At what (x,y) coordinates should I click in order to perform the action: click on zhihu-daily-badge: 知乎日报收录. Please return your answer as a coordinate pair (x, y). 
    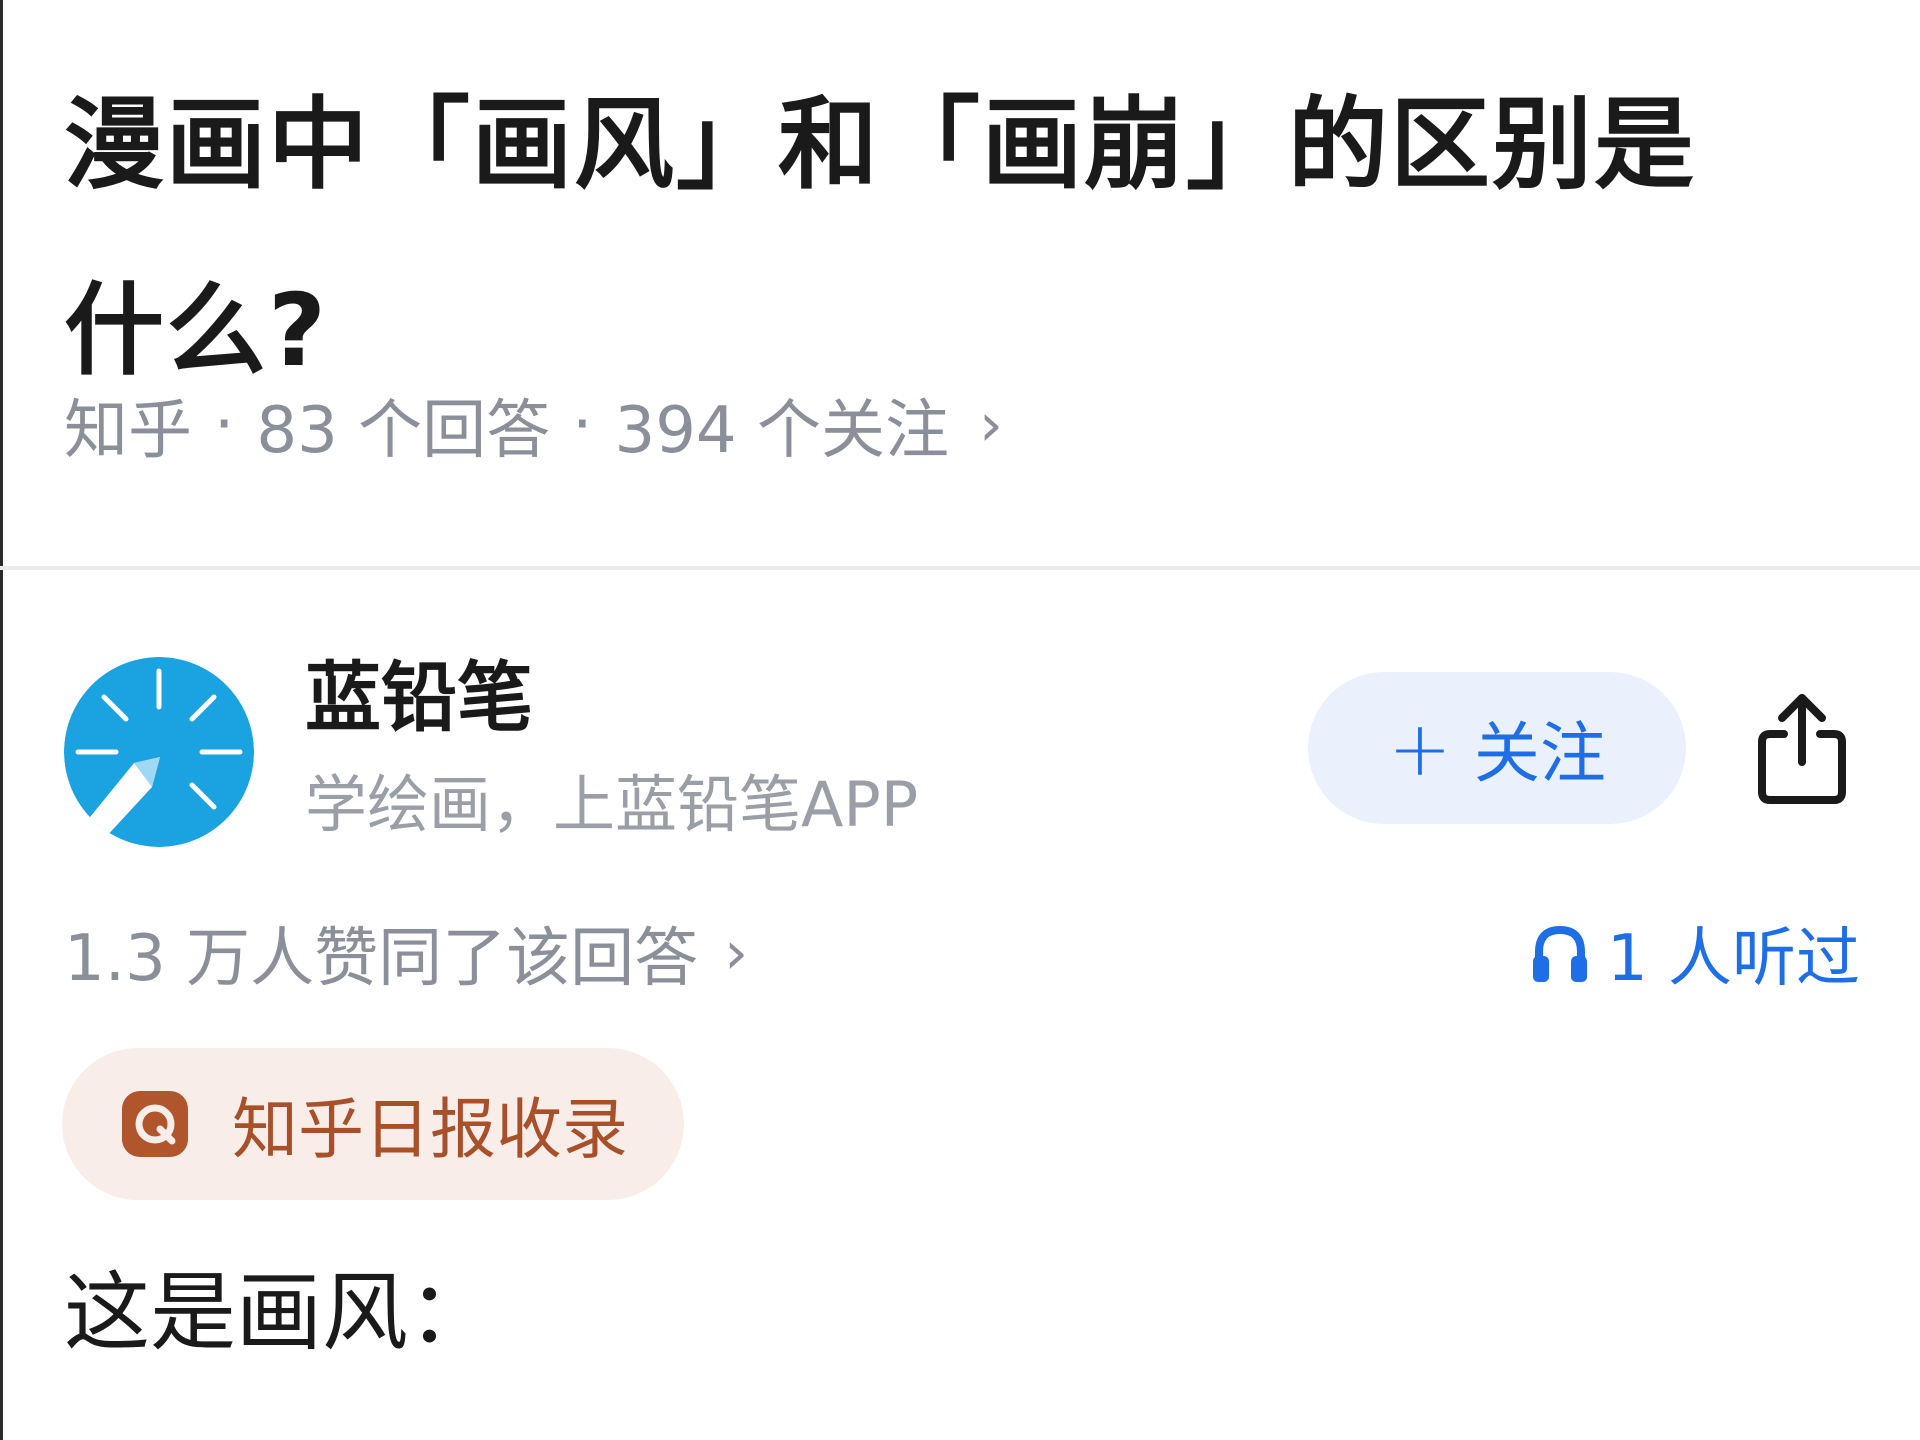
    Looking at the image, I should click on (373, 1124).